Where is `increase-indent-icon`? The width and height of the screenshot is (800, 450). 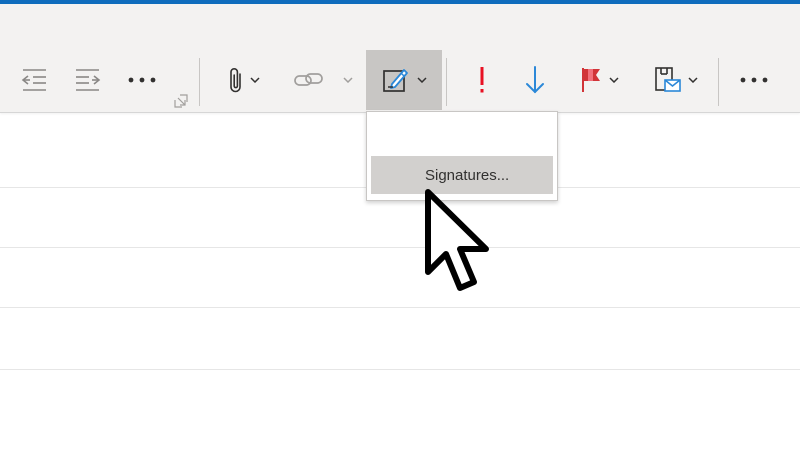 increase-indent-icon is located at coordinates (88, 80).